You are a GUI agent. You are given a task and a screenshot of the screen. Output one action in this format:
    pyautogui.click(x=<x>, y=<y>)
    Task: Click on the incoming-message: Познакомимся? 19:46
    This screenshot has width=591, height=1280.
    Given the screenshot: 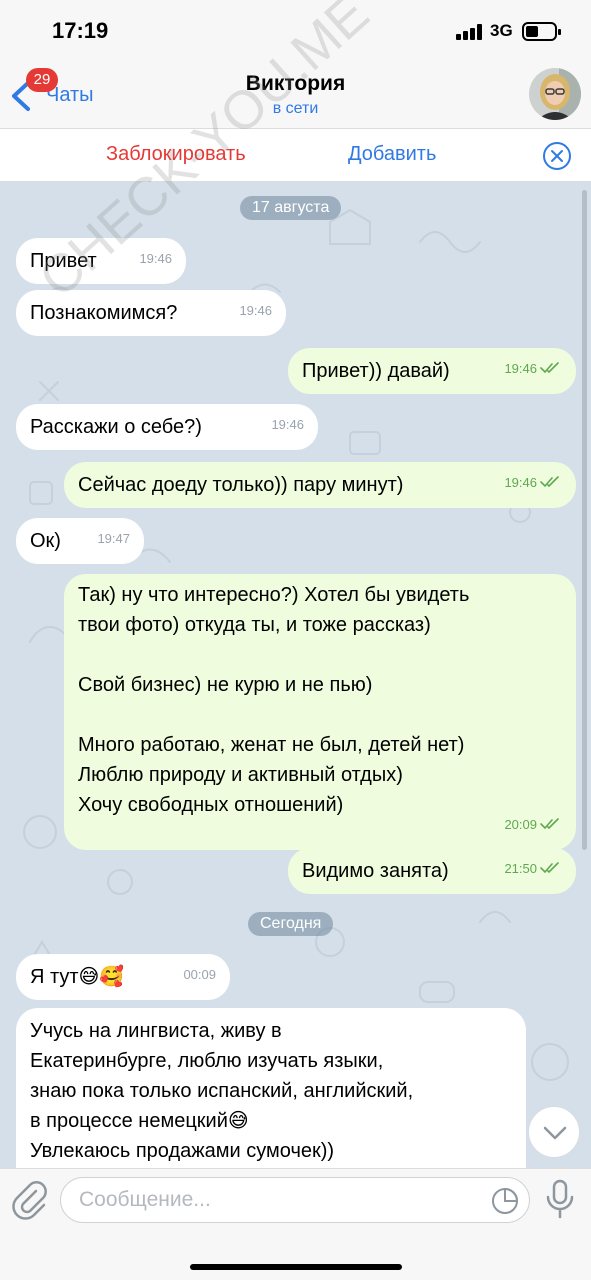 What is the action you would take?
    pyautogui.click(x=151, y=313)
    